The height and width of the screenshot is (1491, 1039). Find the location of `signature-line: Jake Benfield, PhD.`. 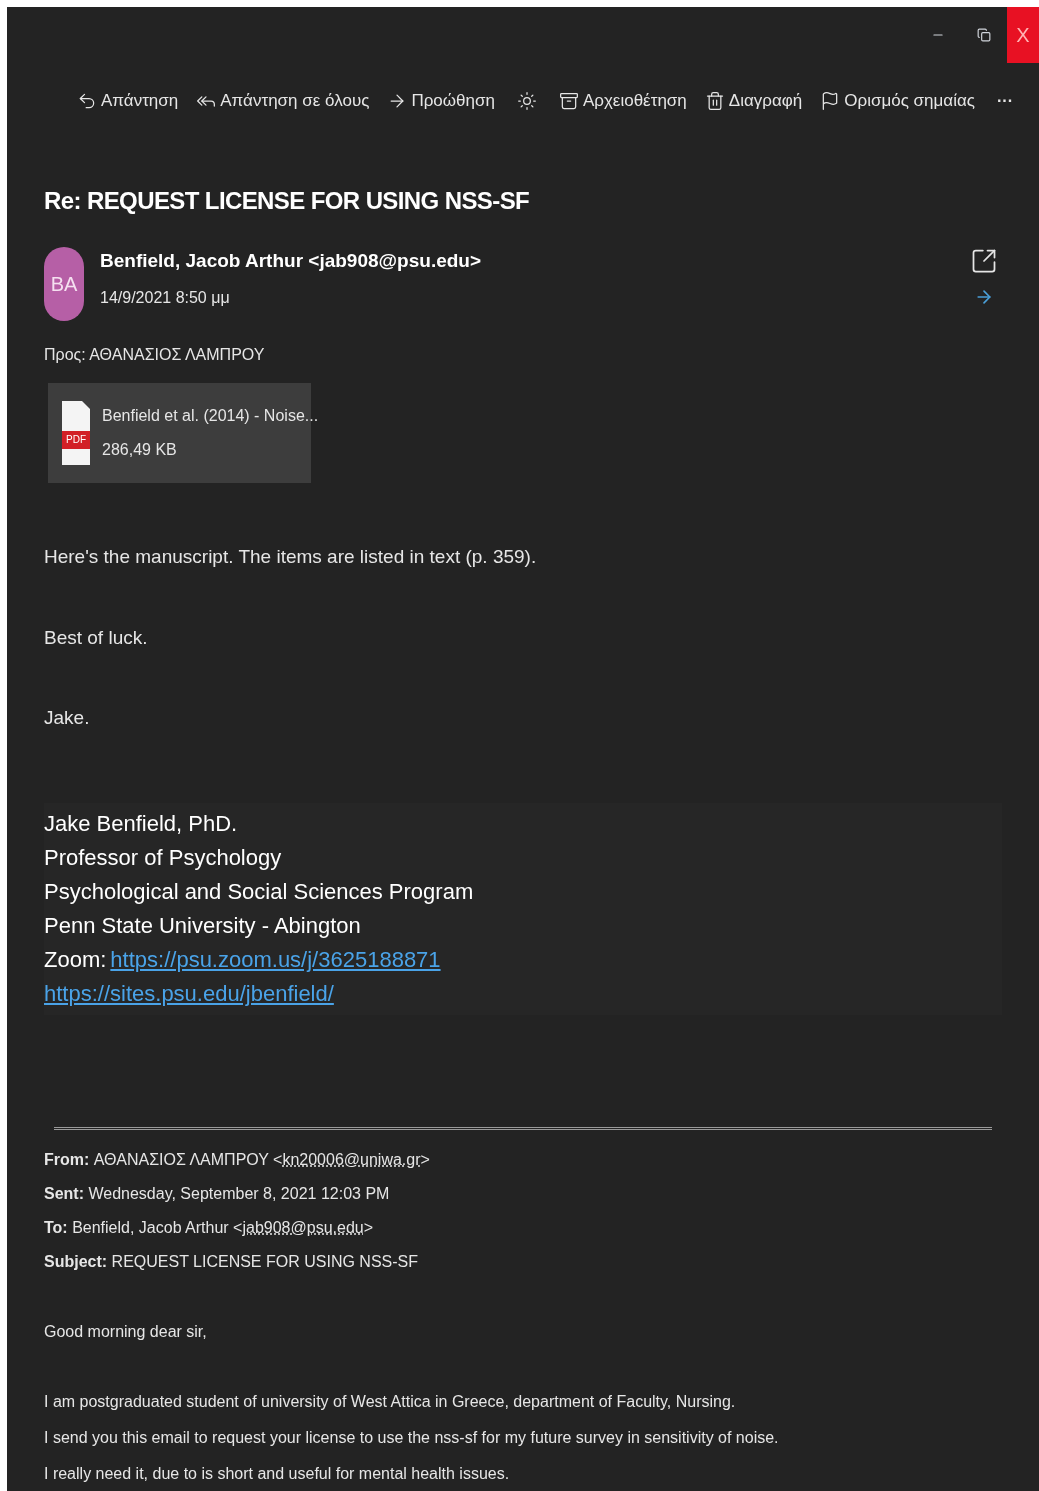

signature-line: Jake Benfield, PhD. is located at coordinates (141, 823).